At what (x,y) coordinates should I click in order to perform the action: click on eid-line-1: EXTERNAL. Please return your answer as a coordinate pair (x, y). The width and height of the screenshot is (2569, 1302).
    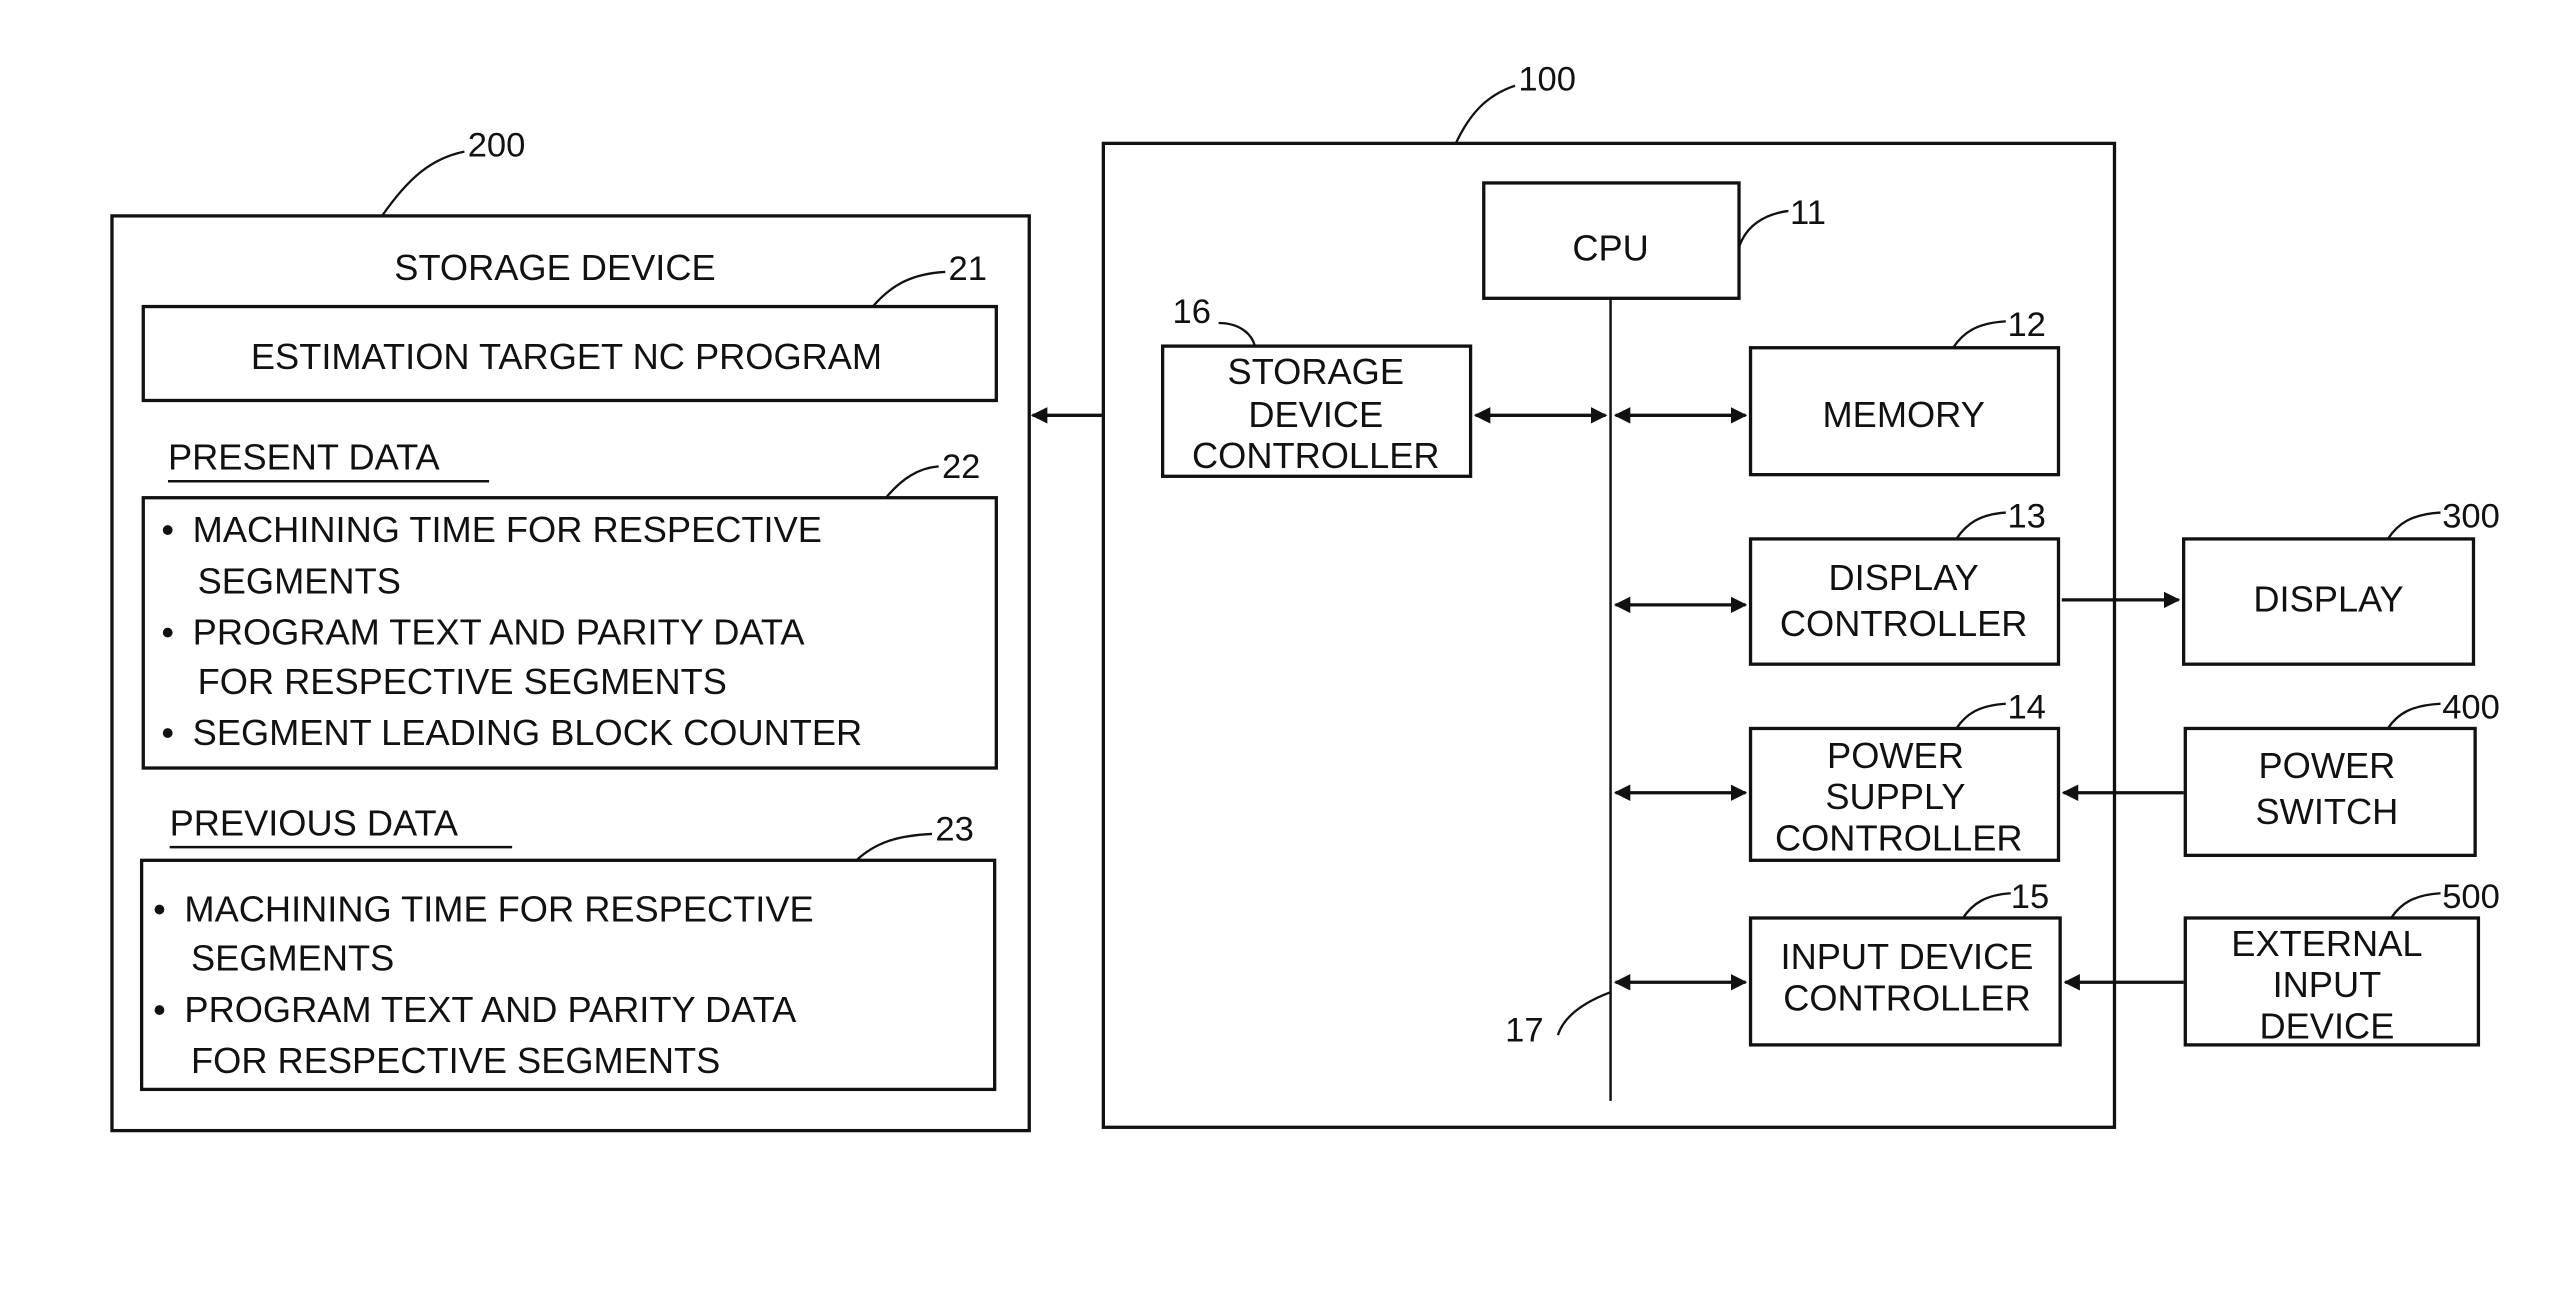
    Looking at the image, I should click on (2326, 943).